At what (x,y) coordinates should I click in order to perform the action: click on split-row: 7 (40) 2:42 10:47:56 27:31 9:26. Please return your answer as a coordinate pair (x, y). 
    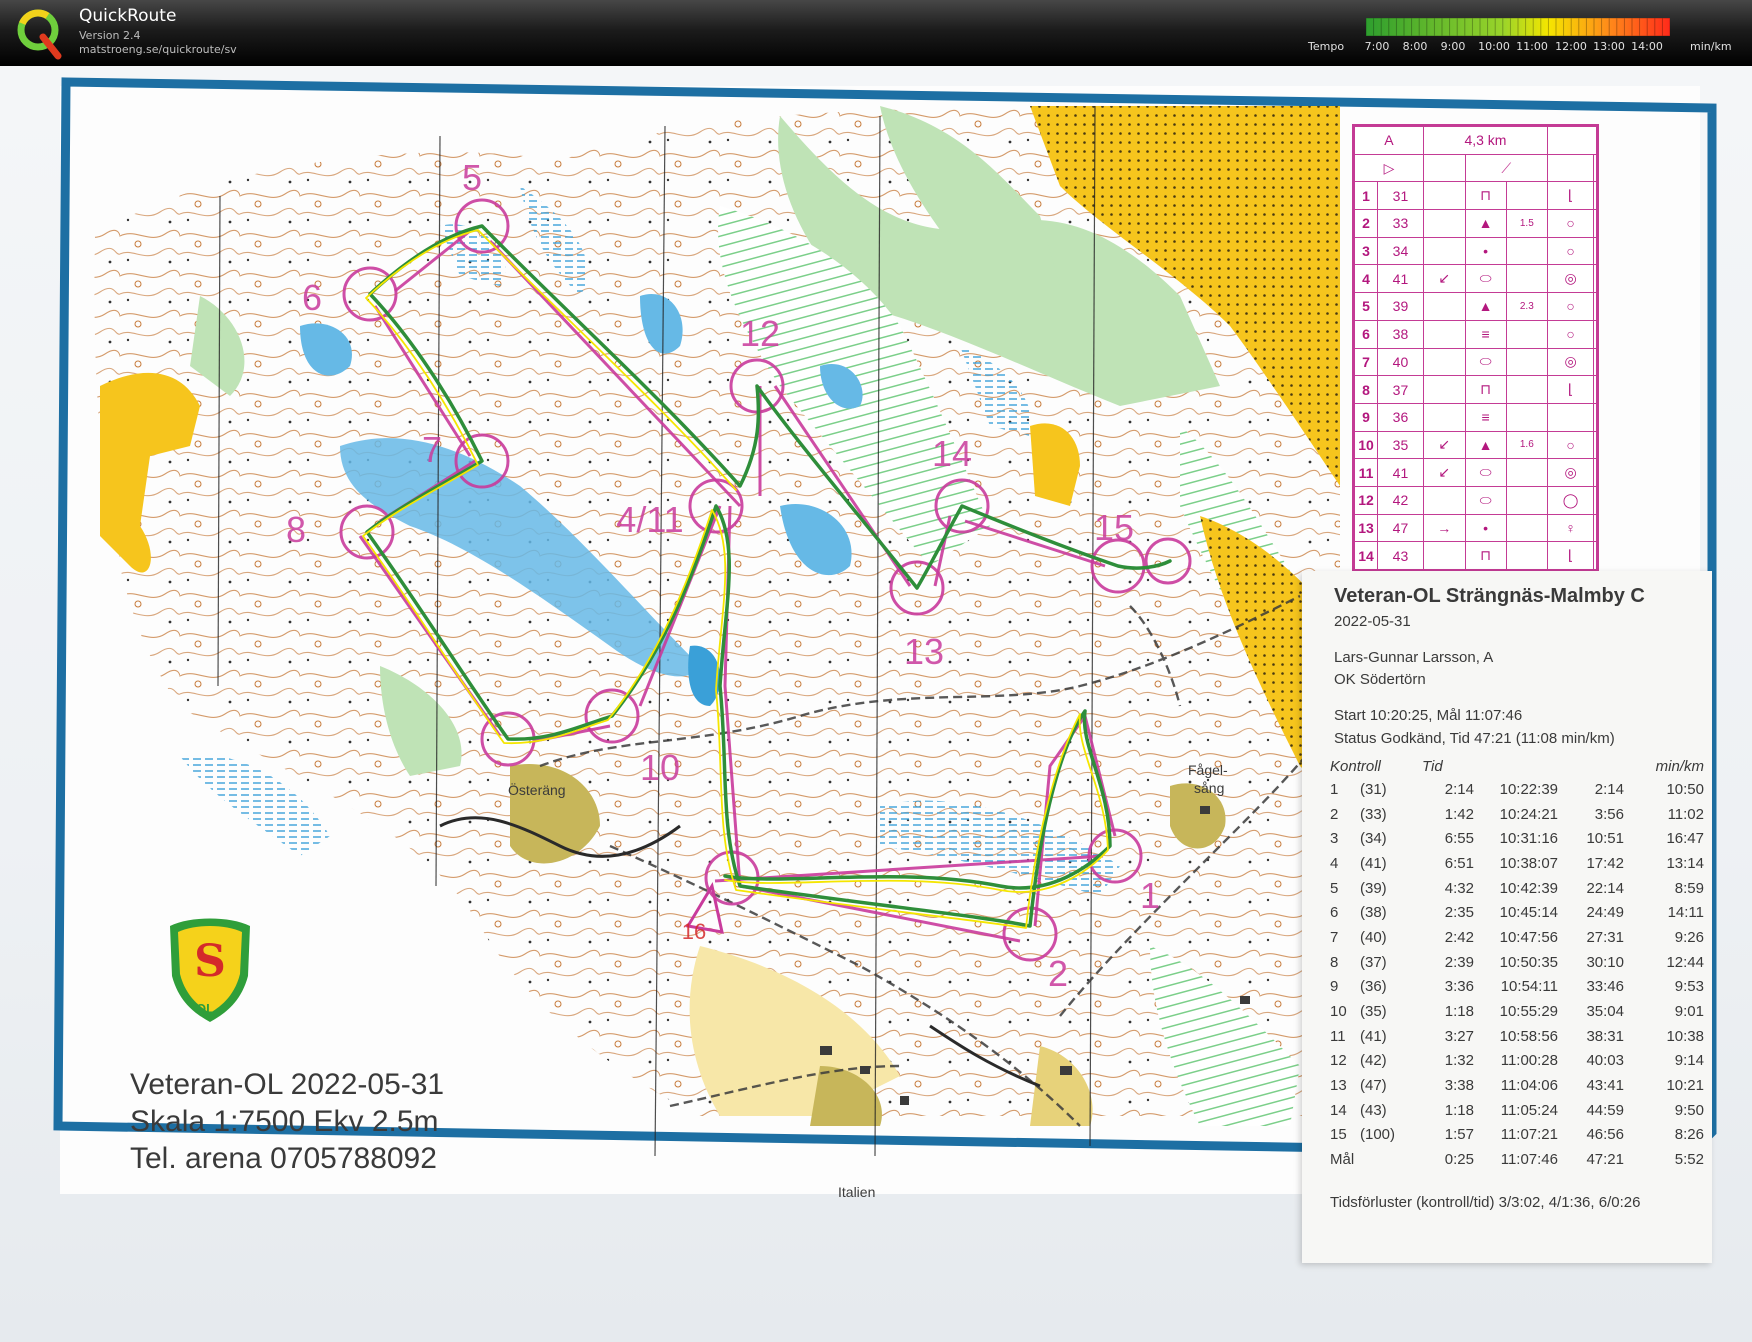
    Looking at the image, I should click on (1517, 937).